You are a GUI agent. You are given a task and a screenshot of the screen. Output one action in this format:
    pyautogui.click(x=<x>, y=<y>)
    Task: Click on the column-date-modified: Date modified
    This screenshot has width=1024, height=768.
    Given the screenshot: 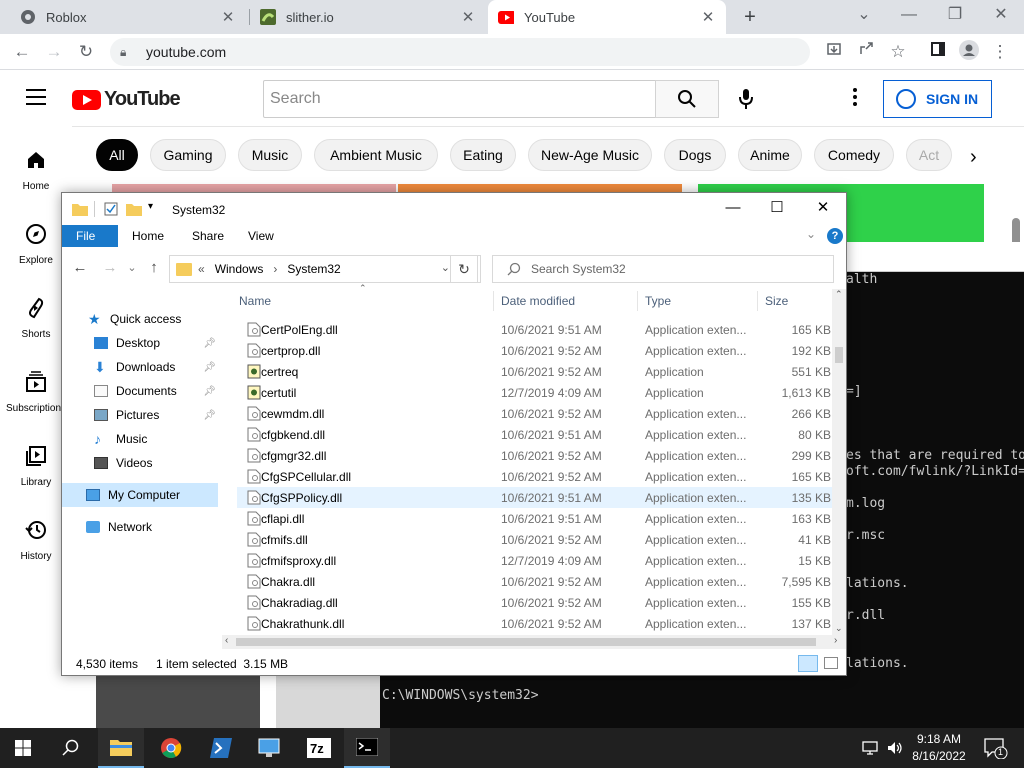 What is the action you would take?
    pyautogui.click(x=538, y=301)
    